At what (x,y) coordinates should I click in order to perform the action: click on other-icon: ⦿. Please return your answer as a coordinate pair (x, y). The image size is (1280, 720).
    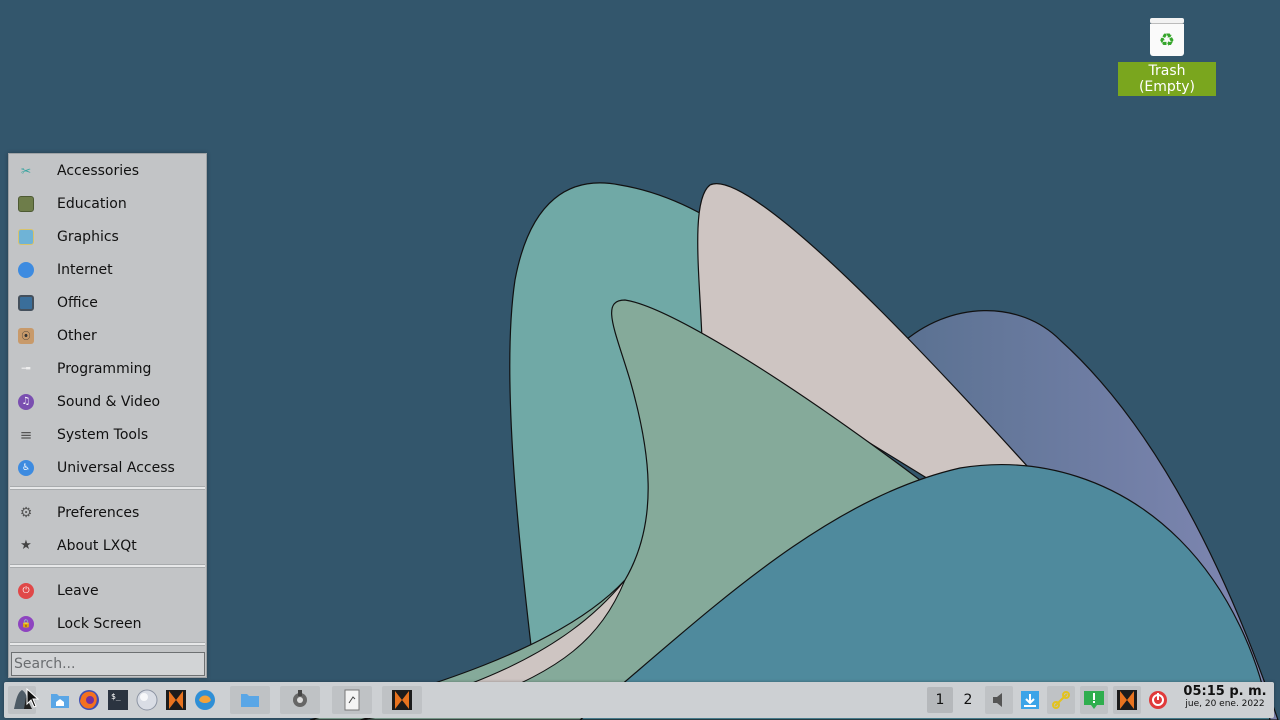
    Looking at the image, I should click on (26, 335).